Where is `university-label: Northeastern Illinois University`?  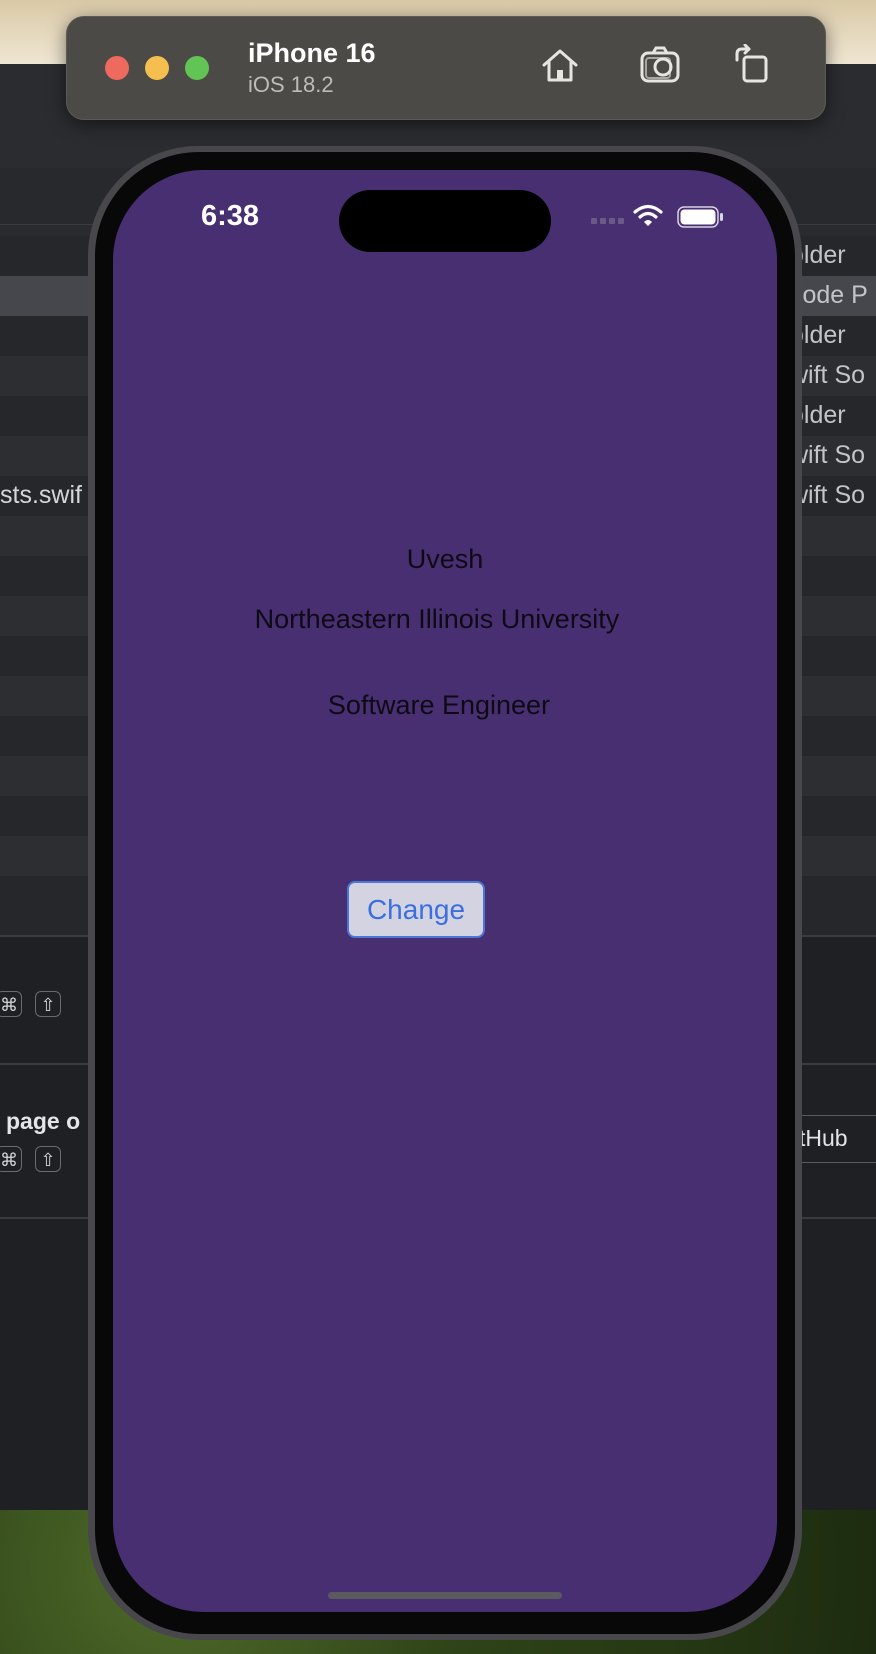
university-label: Northeastern Illinois University is located at coordinates (437, 619).